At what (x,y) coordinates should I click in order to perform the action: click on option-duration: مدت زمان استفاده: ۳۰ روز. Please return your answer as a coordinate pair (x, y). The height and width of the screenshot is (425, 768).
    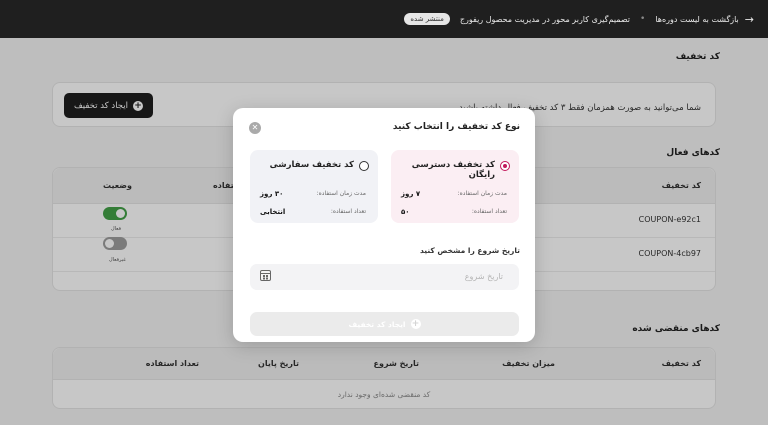
    Looking at the image, I should click on (313, 194).